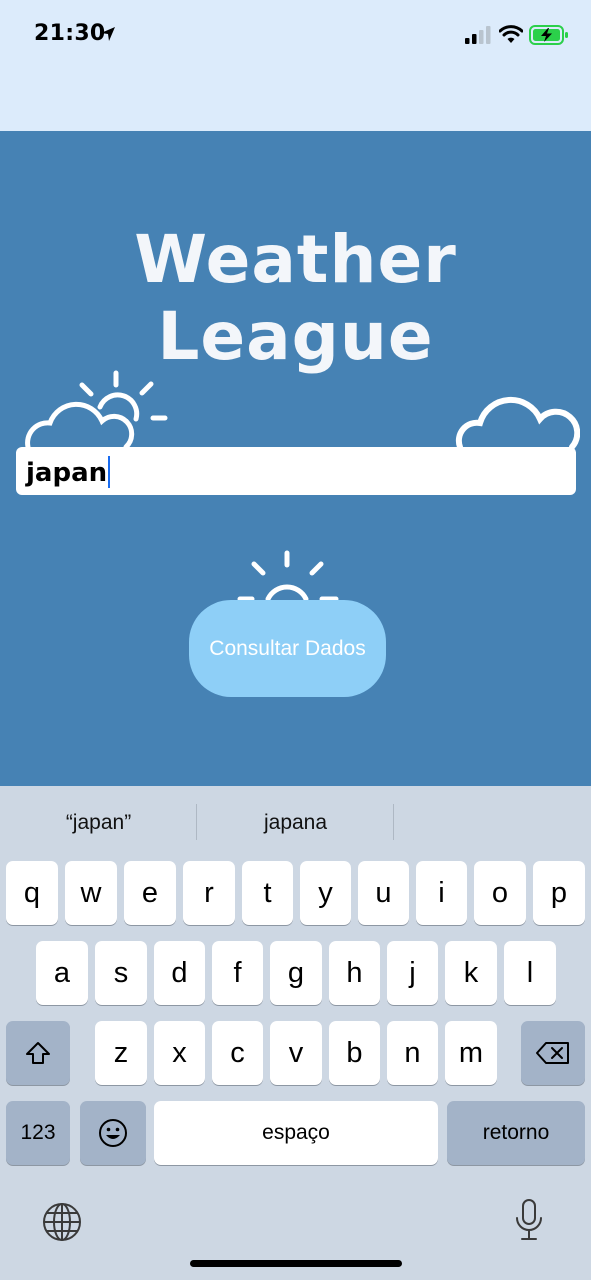 This screenshot has height=1280, width=591. Describe the element at coordinates (150, 893) in the screenshot. I see `key-e: e` at that location.